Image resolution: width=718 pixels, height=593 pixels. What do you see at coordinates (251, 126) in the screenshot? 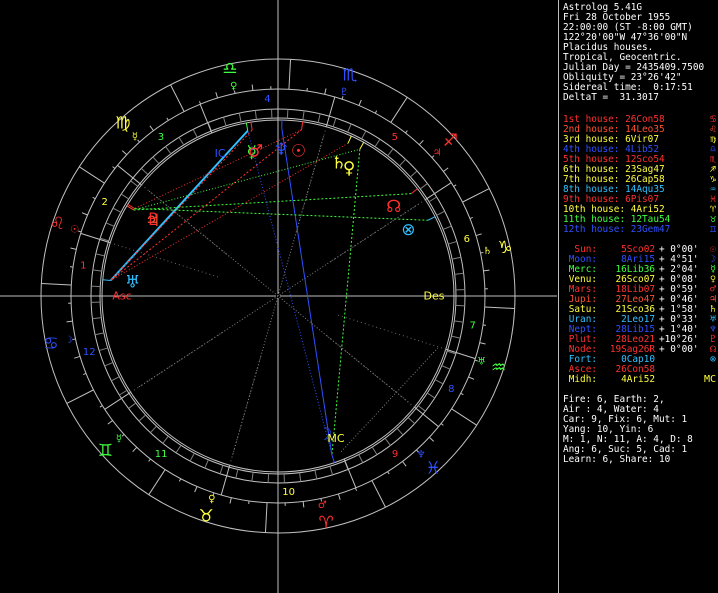
I see `planet-tick-mars` at bounding box center [251, 126].